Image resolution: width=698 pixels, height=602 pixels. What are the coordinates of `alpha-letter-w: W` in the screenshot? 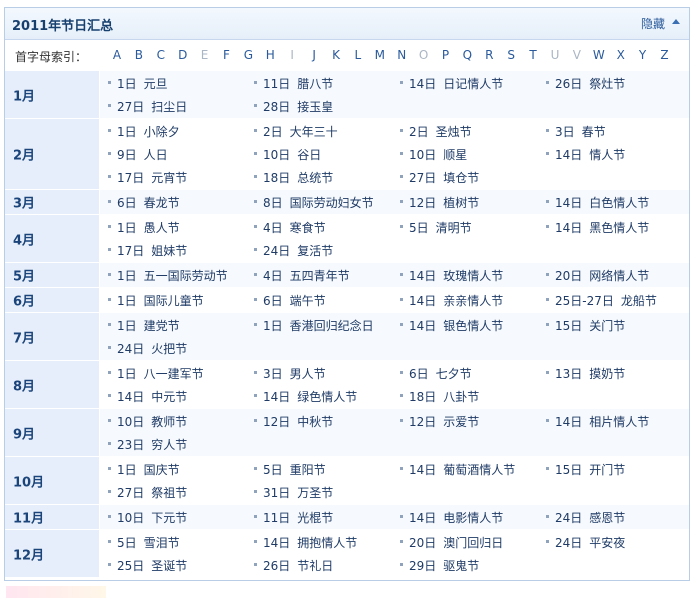 It's located at (599, 55).